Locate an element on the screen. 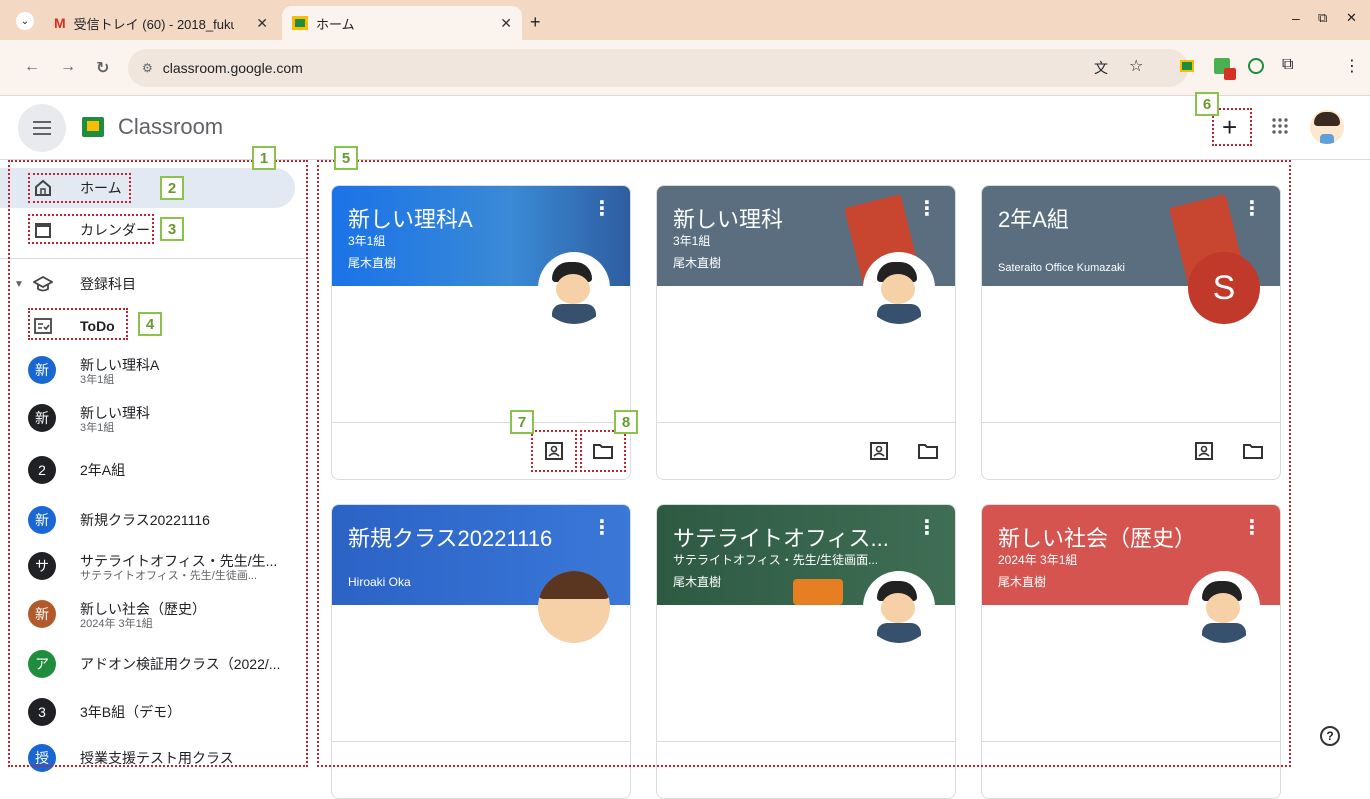 Image resolution: width=1370 pixels, height=799 pixels. close-window-button: ✕ is located at coordinates (1351, 18).